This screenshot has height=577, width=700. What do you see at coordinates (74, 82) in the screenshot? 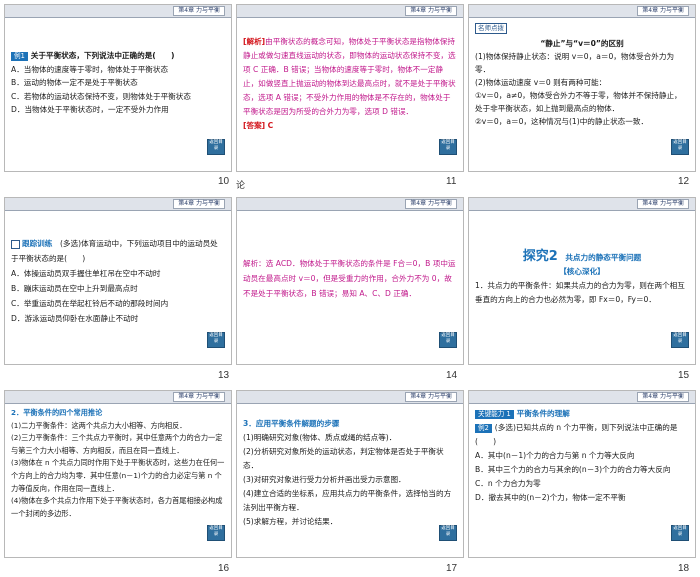
I see `option-b: B．运动的物体一定不是处于平衡状态` at bounding box center [74, 82].